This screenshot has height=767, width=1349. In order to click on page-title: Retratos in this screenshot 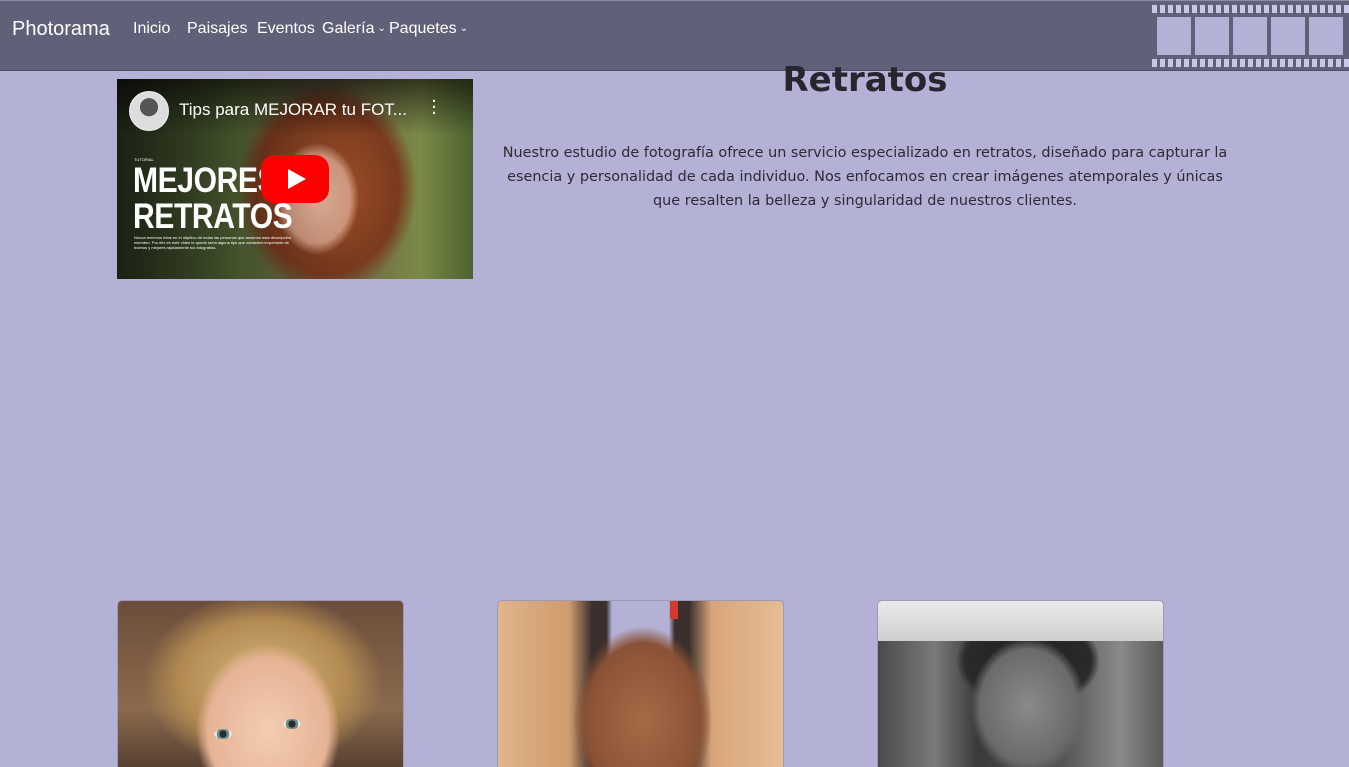, I will do `click(865, 80)`.